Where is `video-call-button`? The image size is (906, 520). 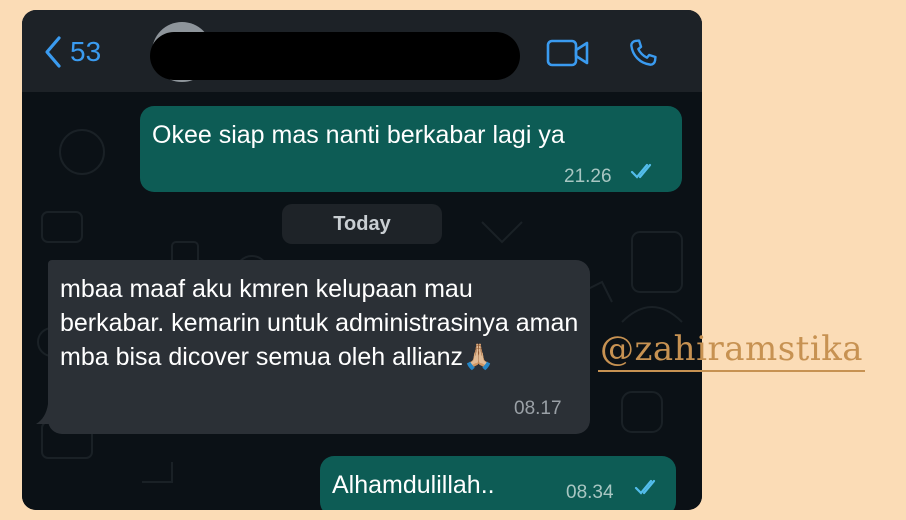 video-call-button is located at coordinates (568, 55).